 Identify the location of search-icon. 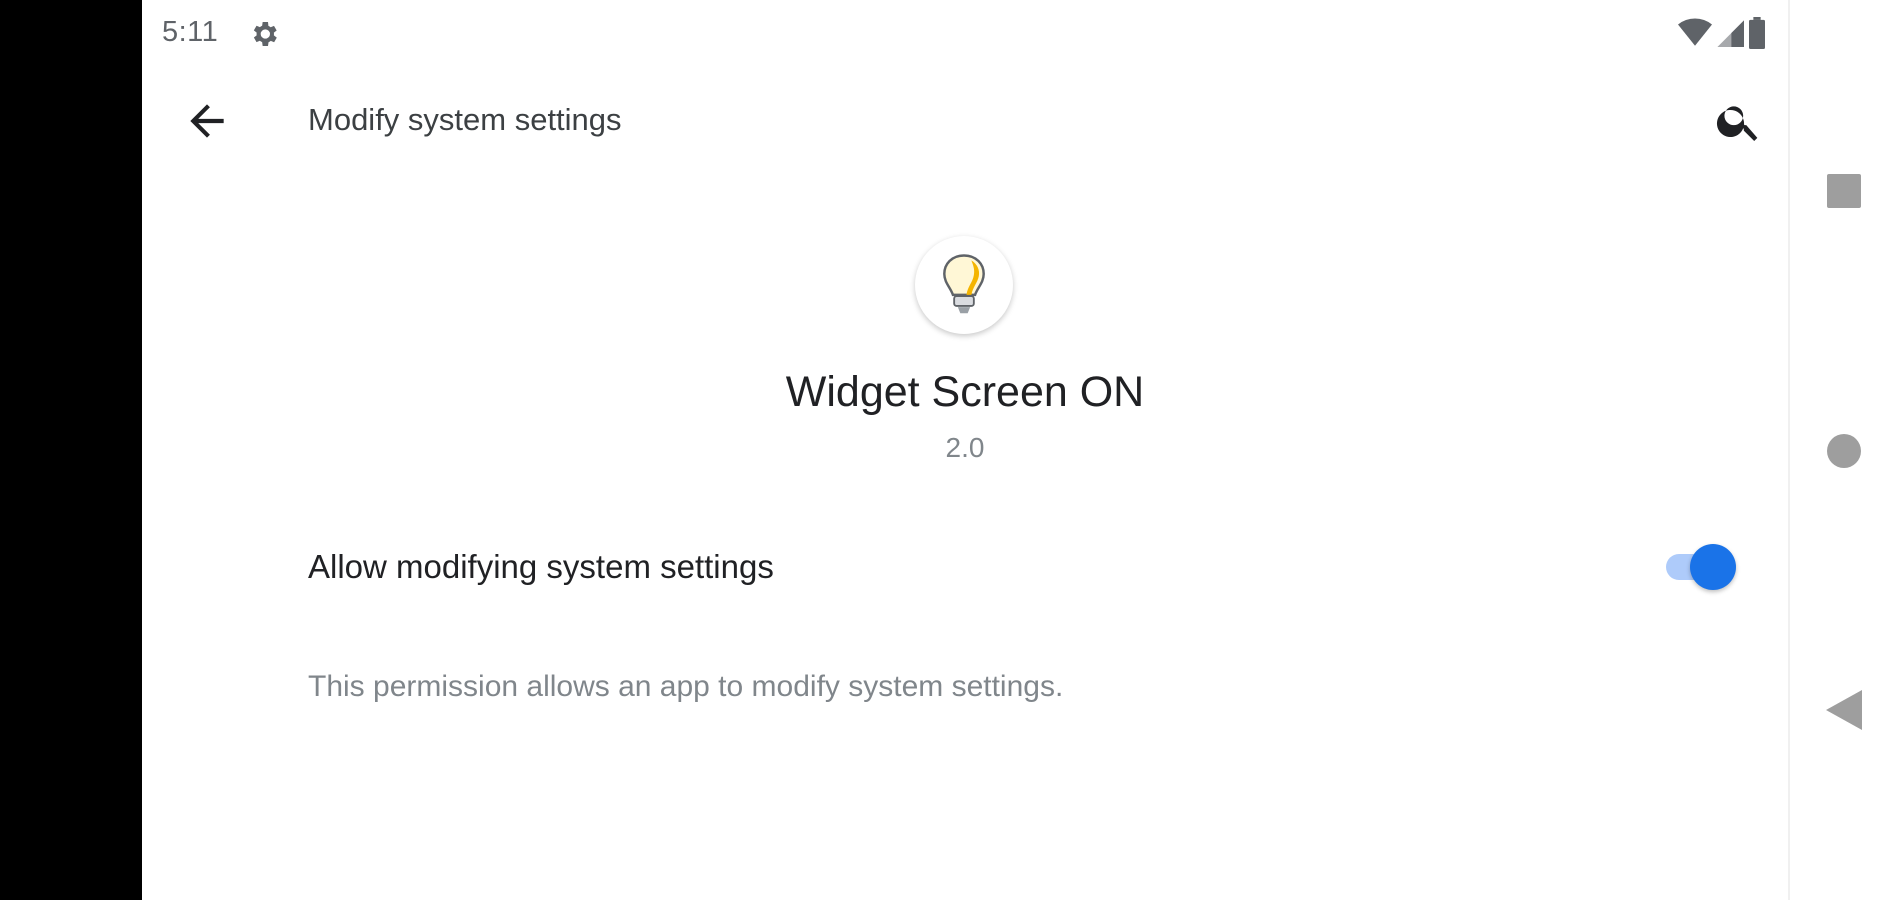
(1739, 121).